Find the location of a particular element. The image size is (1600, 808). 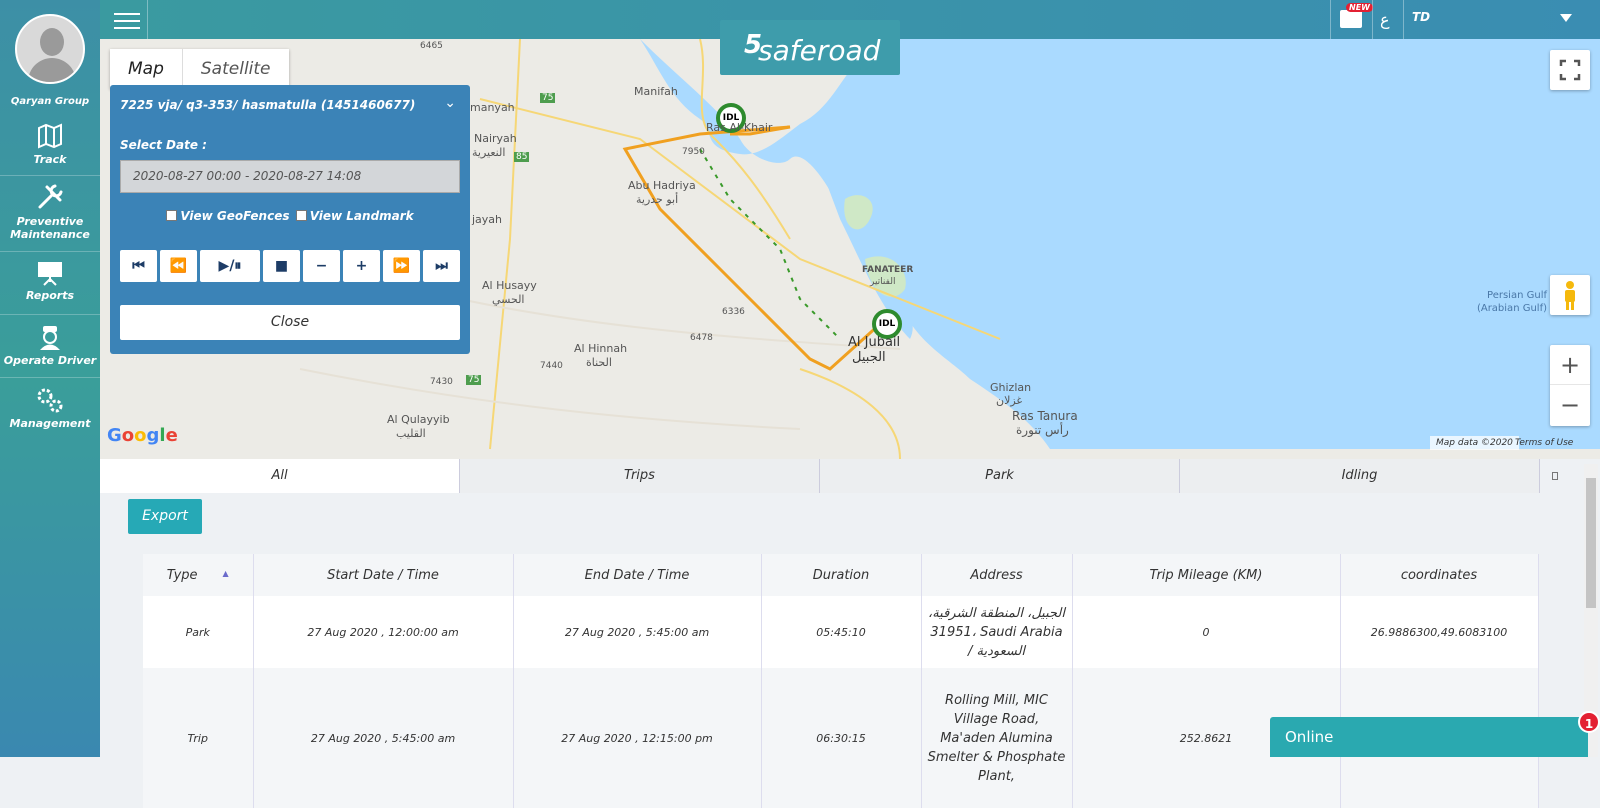

sort-asc-icon: ▲ is located at coordinates (226, 573).